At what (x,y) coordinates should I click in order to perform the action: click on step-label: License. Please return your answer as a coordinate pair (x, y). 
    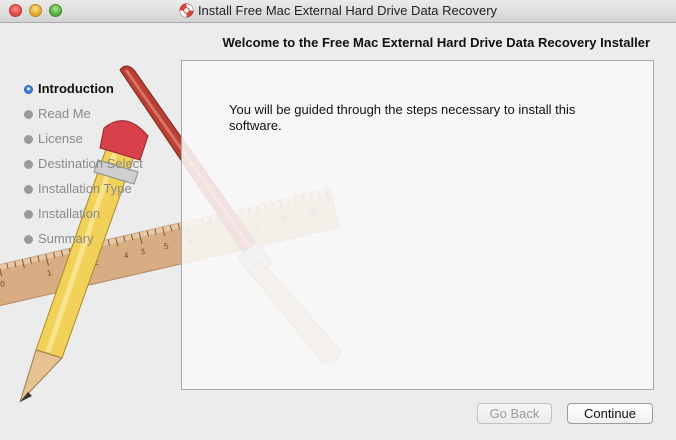
    Looking at the image, I should click on (60, 138).